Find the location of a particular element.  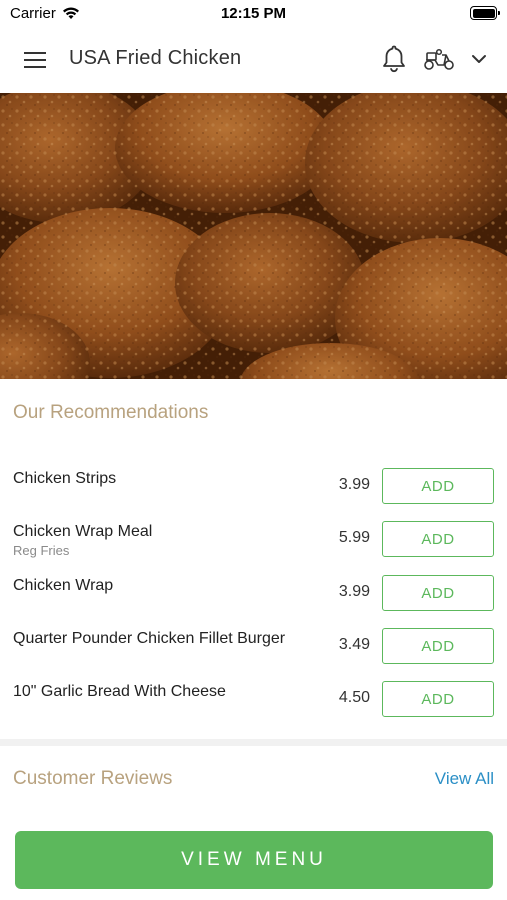

status-bar: Carrier 12:15 PM is located at coordinates (253, 14).